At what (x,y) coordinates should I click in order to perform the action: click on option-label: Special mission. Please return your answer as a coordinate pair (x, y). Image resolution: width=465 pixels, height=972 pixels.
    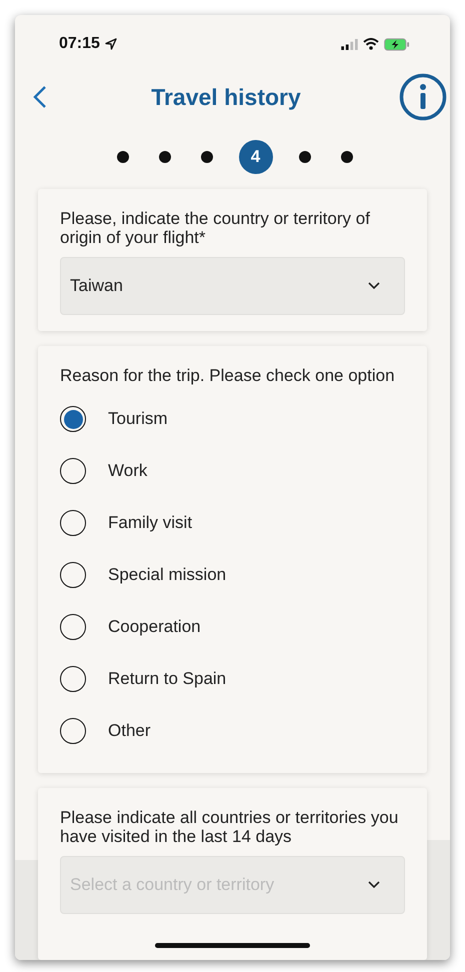
    Looking at the image, I should click on (167, 575).